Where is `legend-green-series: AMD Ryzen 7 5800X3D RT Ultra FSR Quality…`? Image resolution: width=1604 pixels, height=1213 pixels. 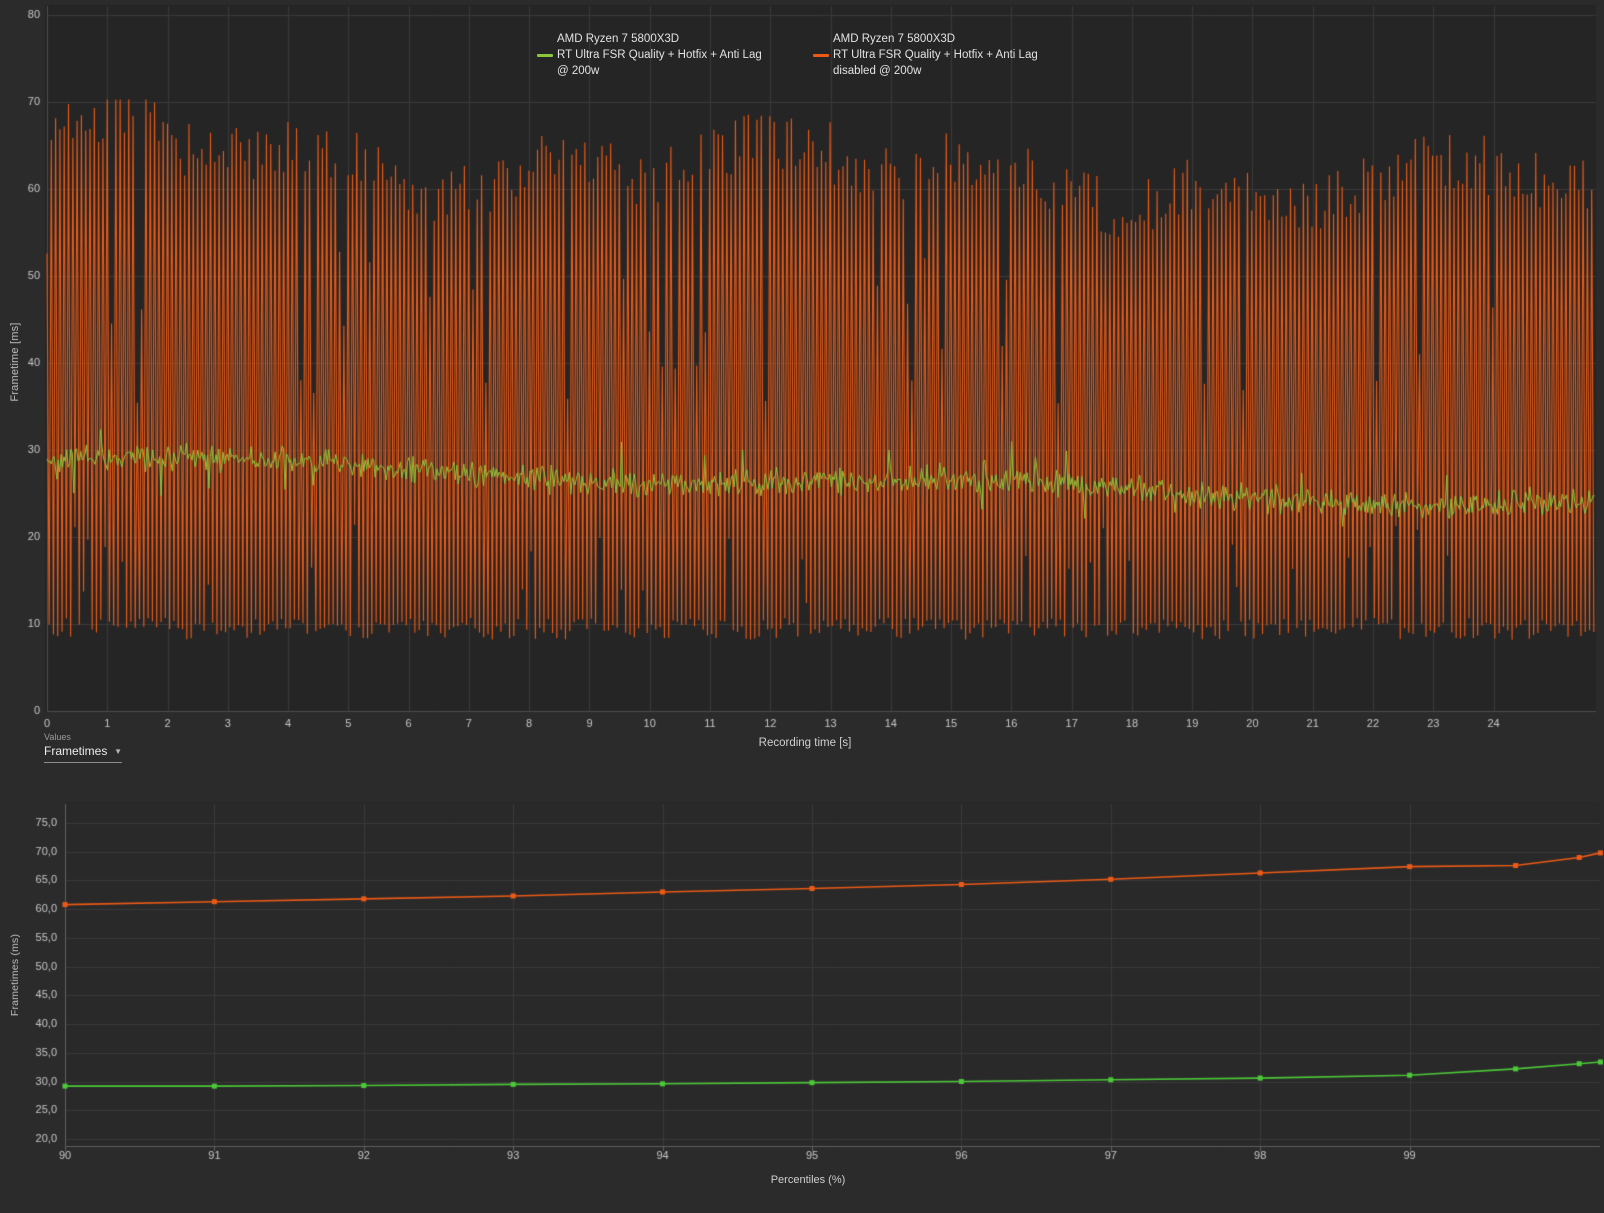
legend-green-series: AMD Ryzen 7 5800X3D RT Ultra FSR Quality… is located at coordinates (649, 55).